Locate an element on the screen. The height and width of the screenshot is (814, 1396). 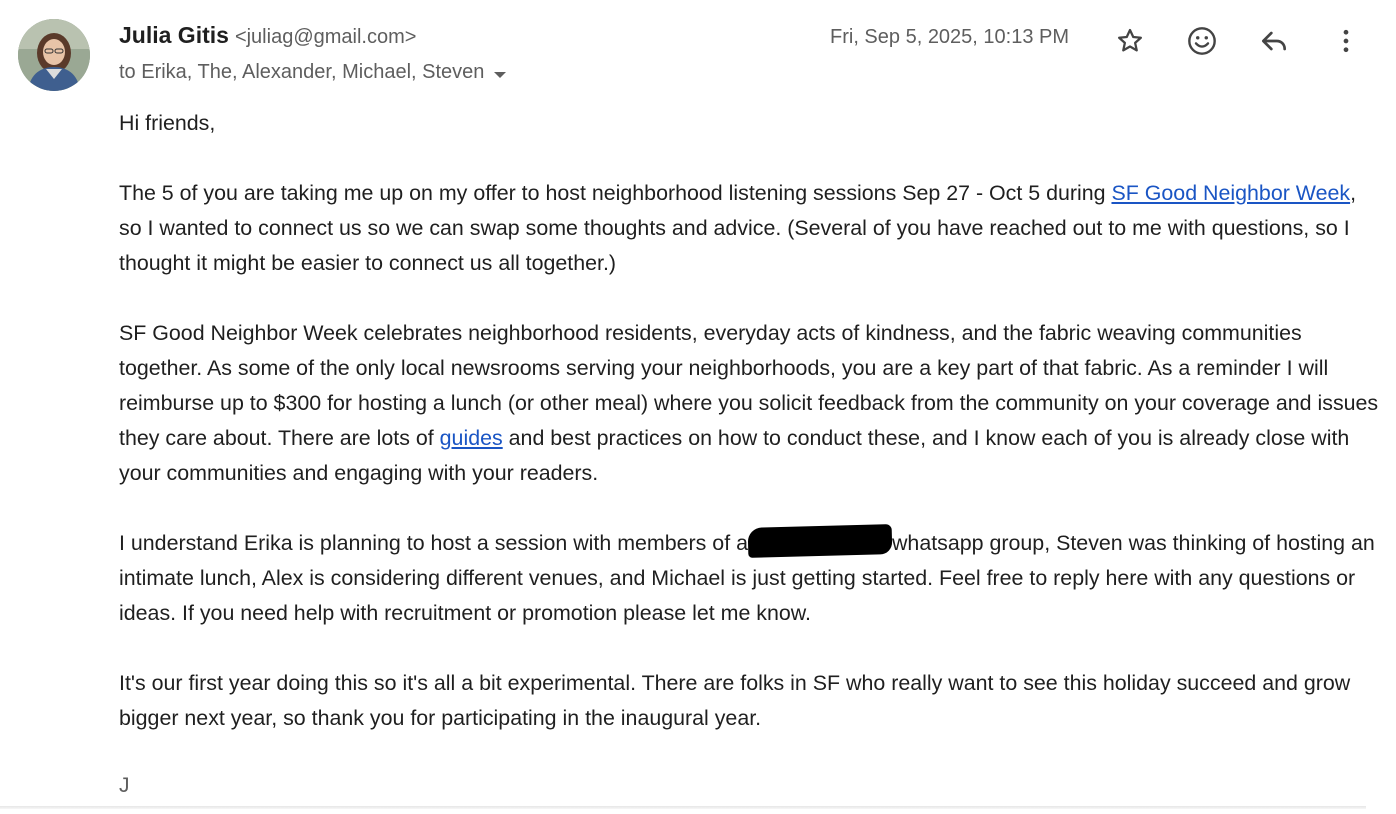
emoji-reaction-button is located at coordinates (1202, 41).